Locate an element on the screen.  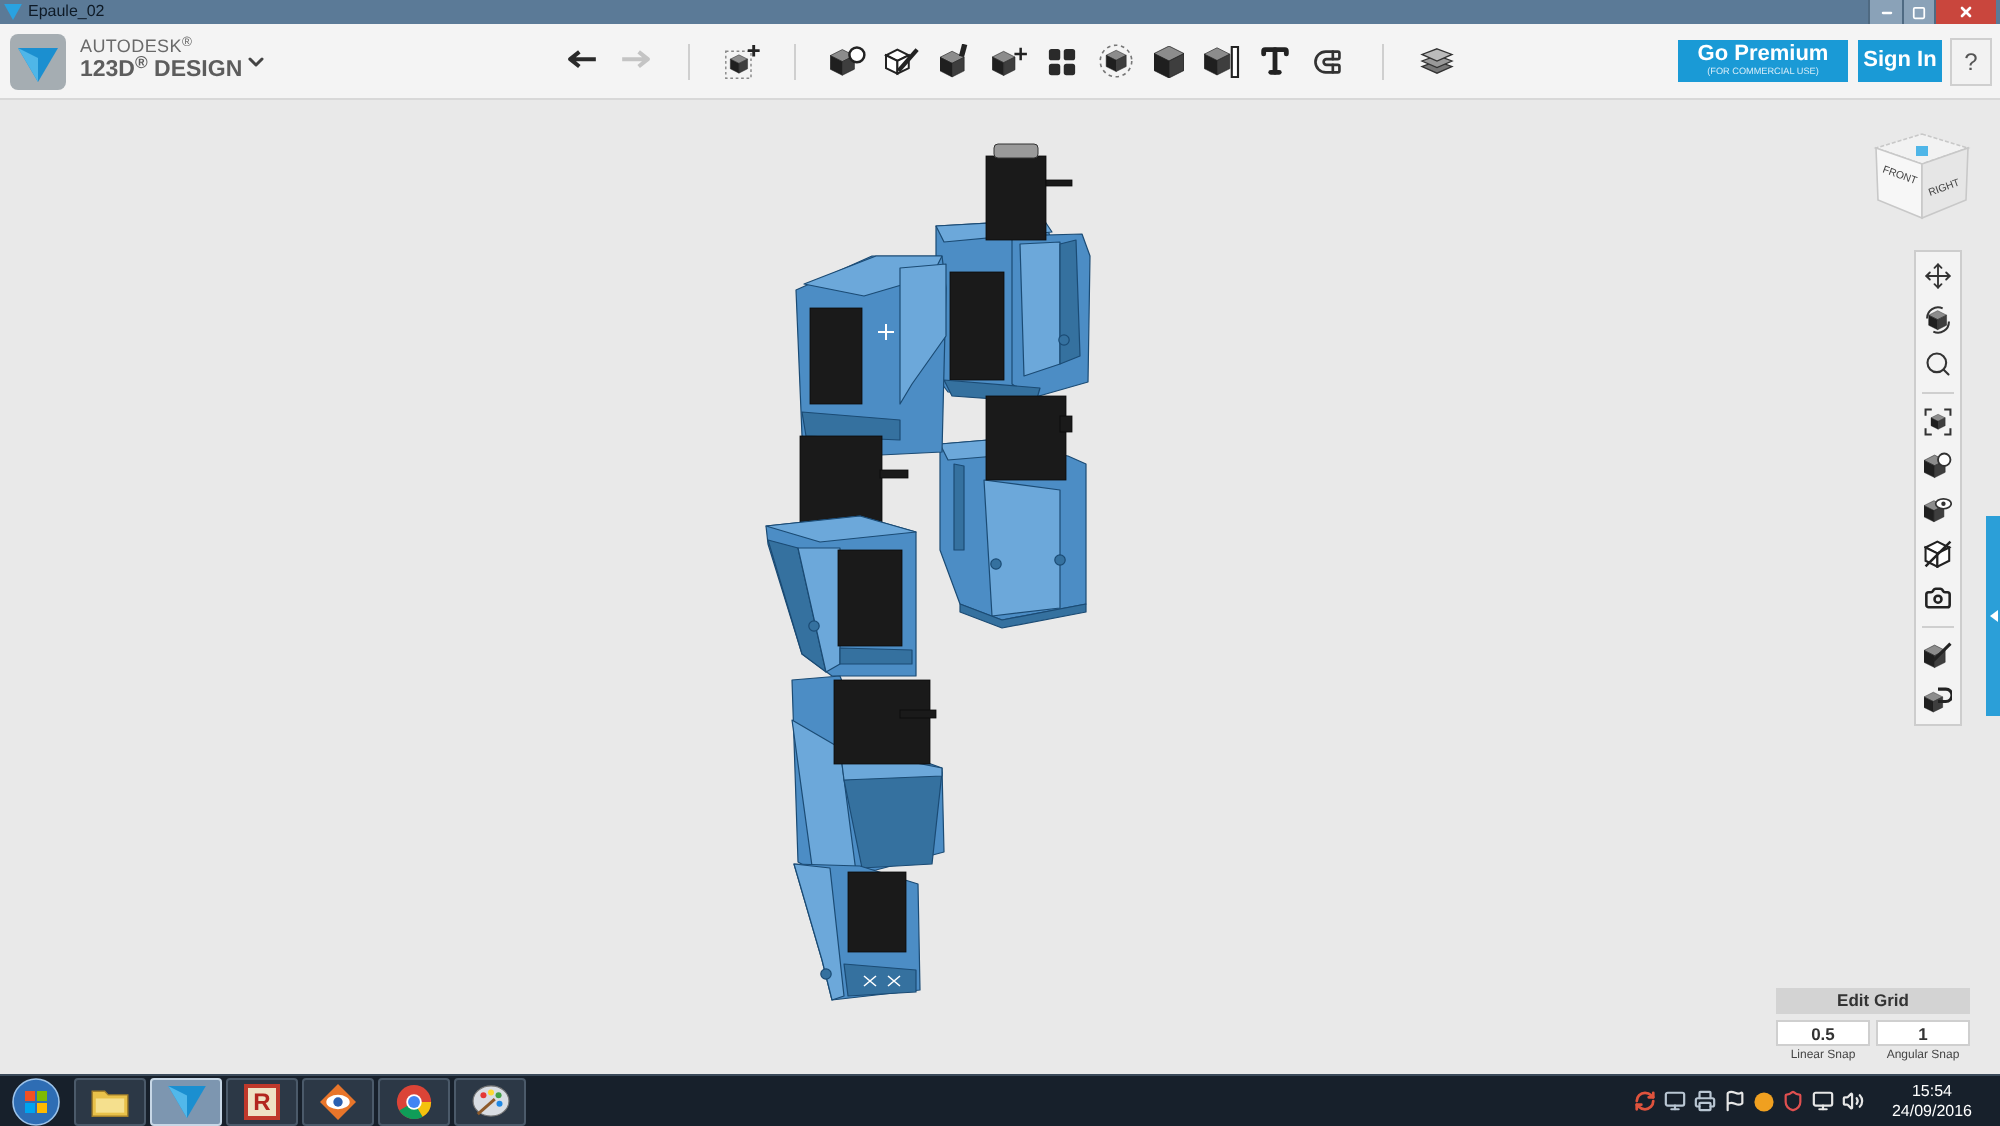
speaker-icon is located at coordinates (1853, 1101).